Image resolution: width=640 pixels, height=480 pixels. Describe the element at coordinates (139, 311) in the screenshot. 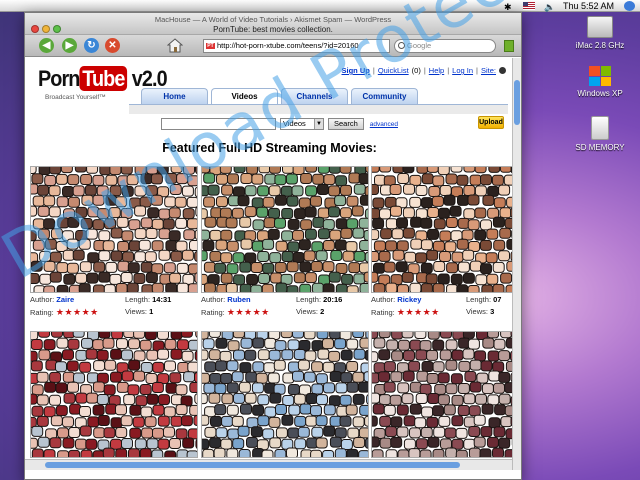

I see `video-views: Views: 1` at that location.